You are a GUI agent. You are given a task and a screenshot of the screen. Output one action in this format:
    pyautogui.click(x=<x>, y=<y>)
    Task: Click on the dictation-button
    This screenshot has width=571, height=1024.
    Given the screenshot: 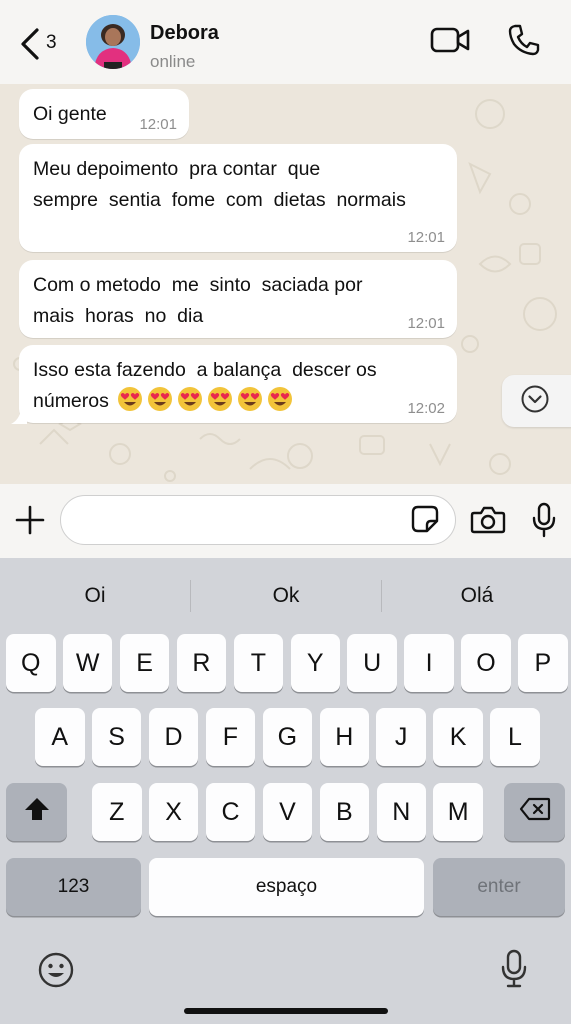 What is the action you would take?
    pyautogui.click(x=514, y=971)
    